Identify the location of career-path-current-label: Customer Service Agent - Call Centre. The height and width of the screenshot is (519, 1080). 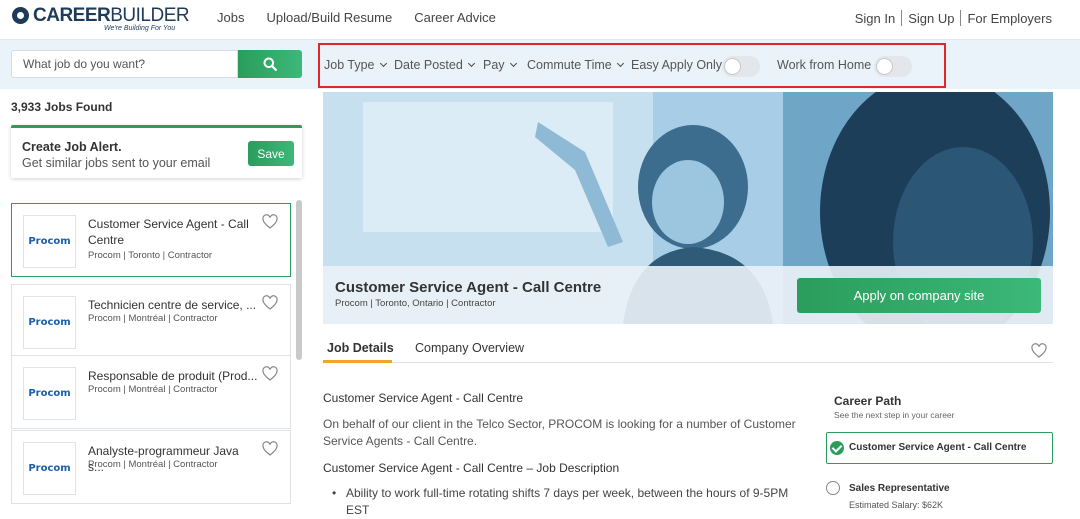
(938, 447).